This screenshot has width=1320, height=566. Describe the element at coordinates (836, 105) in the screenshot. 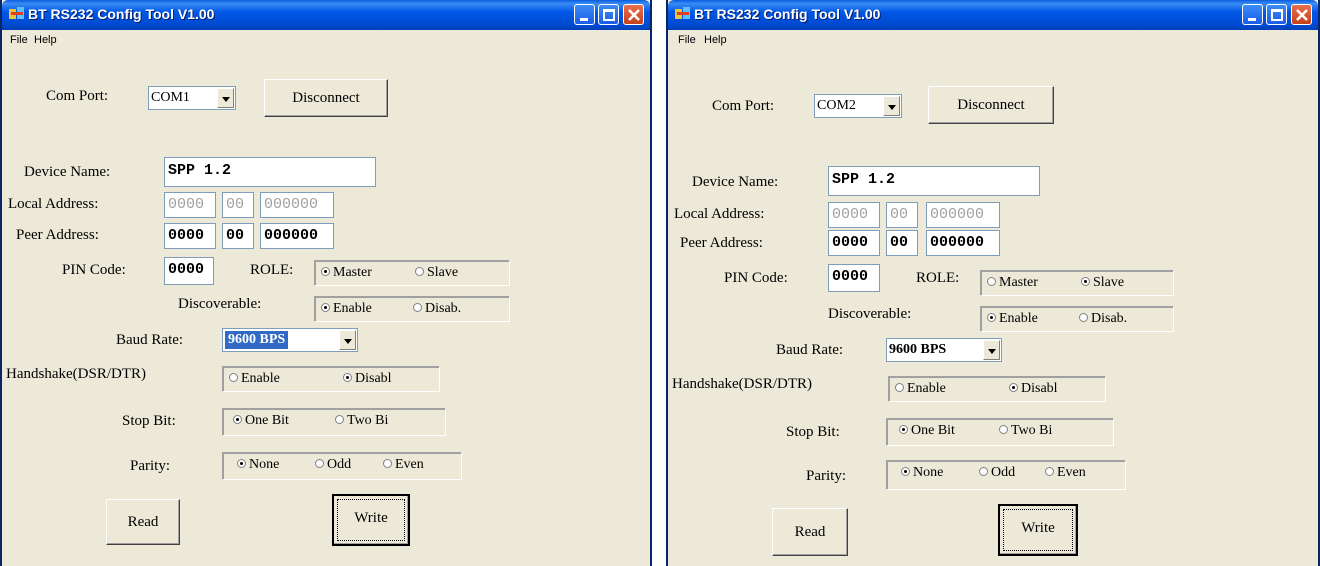

I see `com-port-value: COM2` at that location.